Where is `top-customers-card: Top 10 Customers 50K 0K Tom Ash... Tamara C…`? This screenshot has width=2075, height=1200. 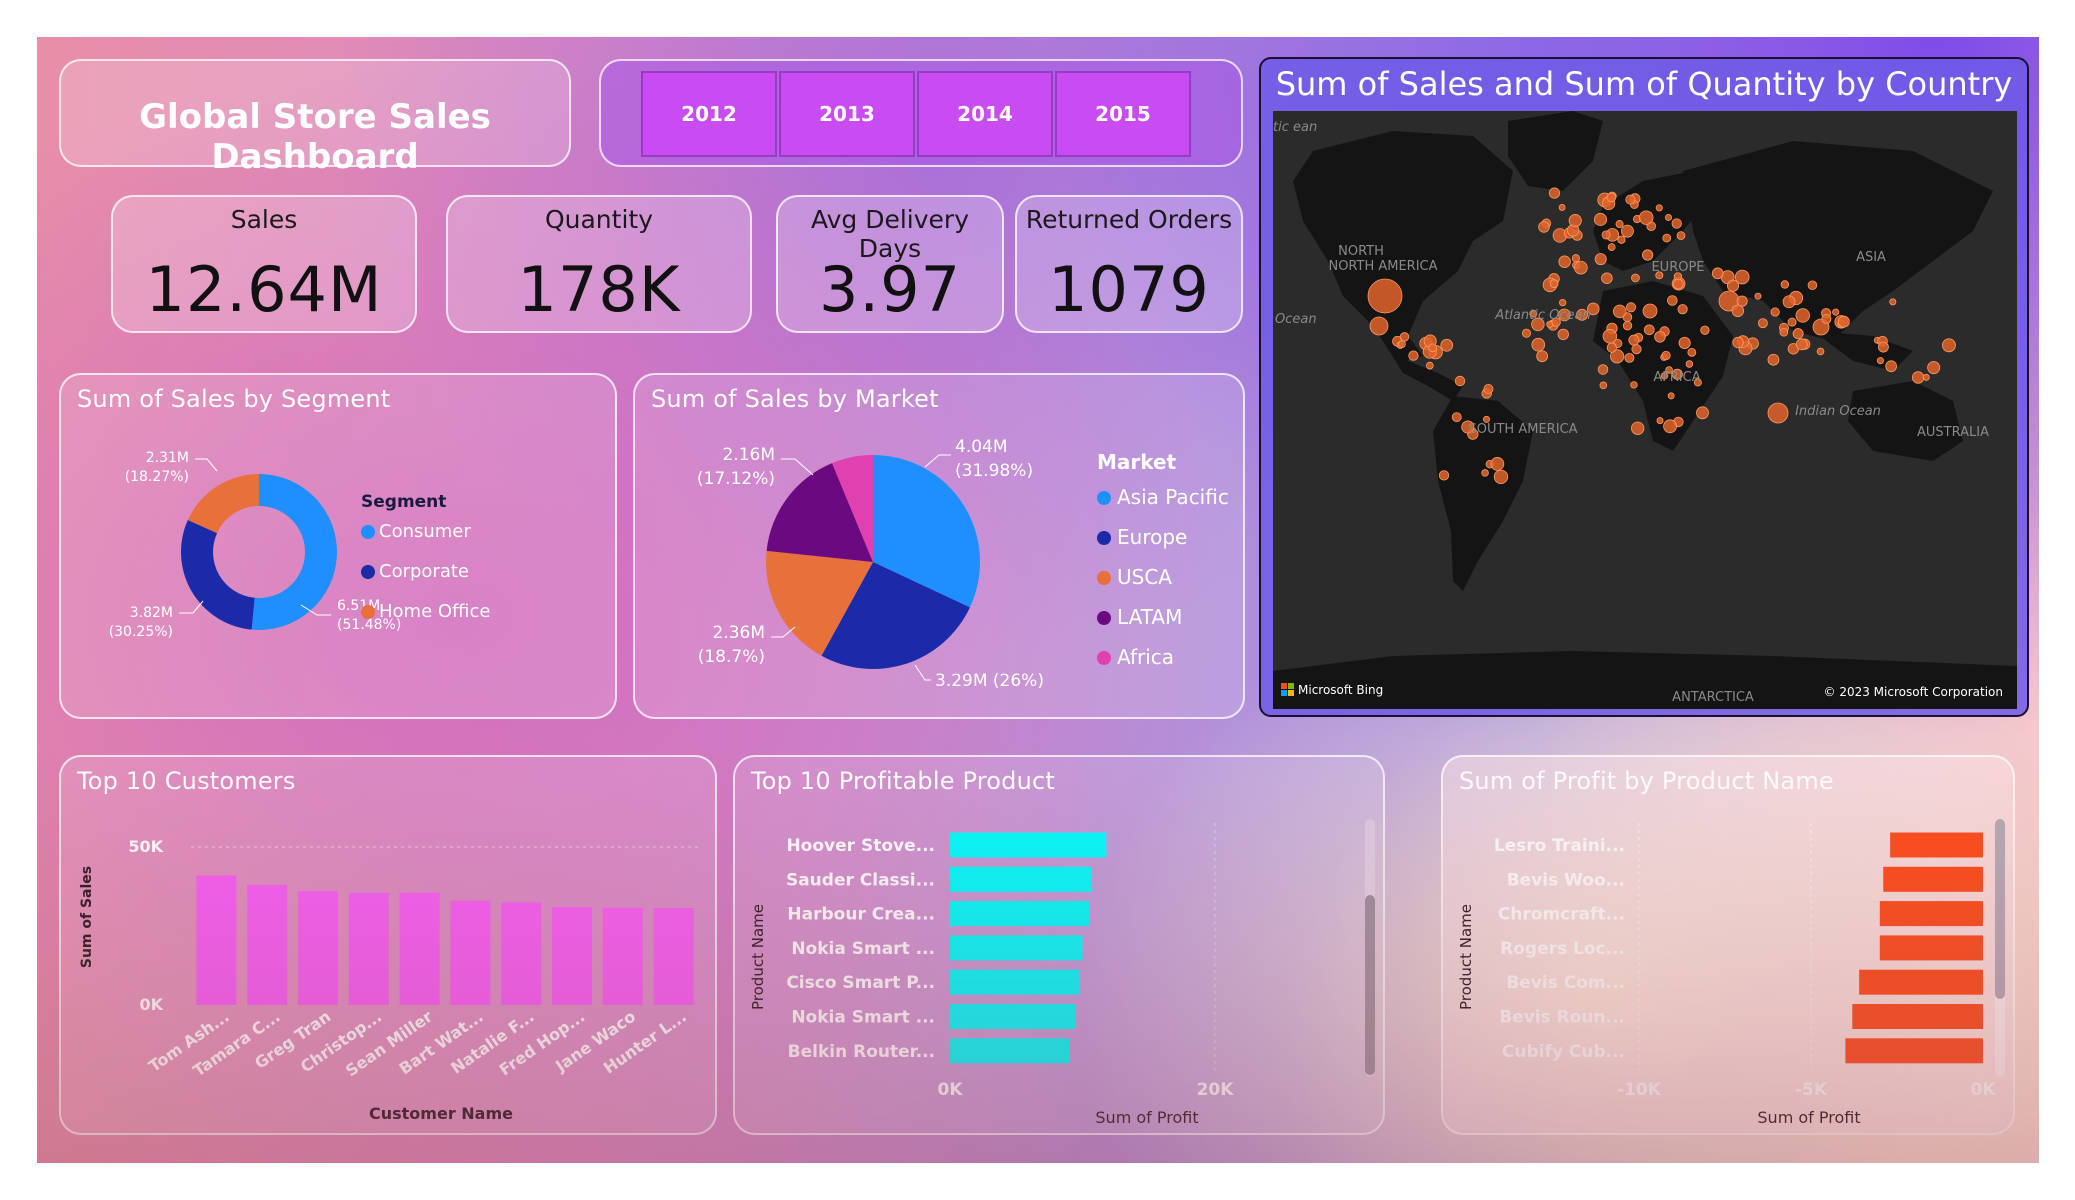
top-customers-card: Top 10 Customers 50K 0K Tom Ash... Tamara C… is located at coordinates (388, 945).